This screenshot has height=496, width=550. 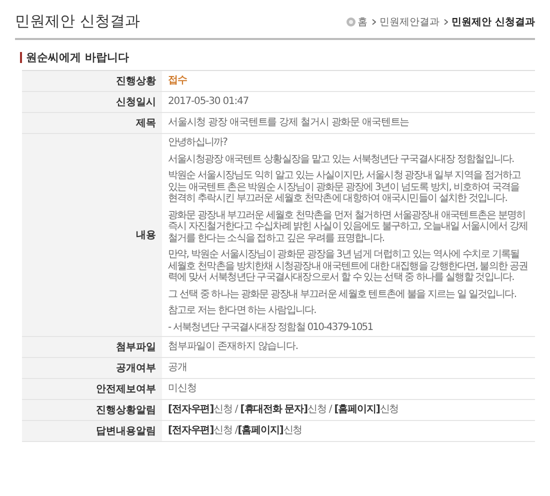 I want to click on row-value: 2017-05-30 01:47, so click(x=209, y=102).